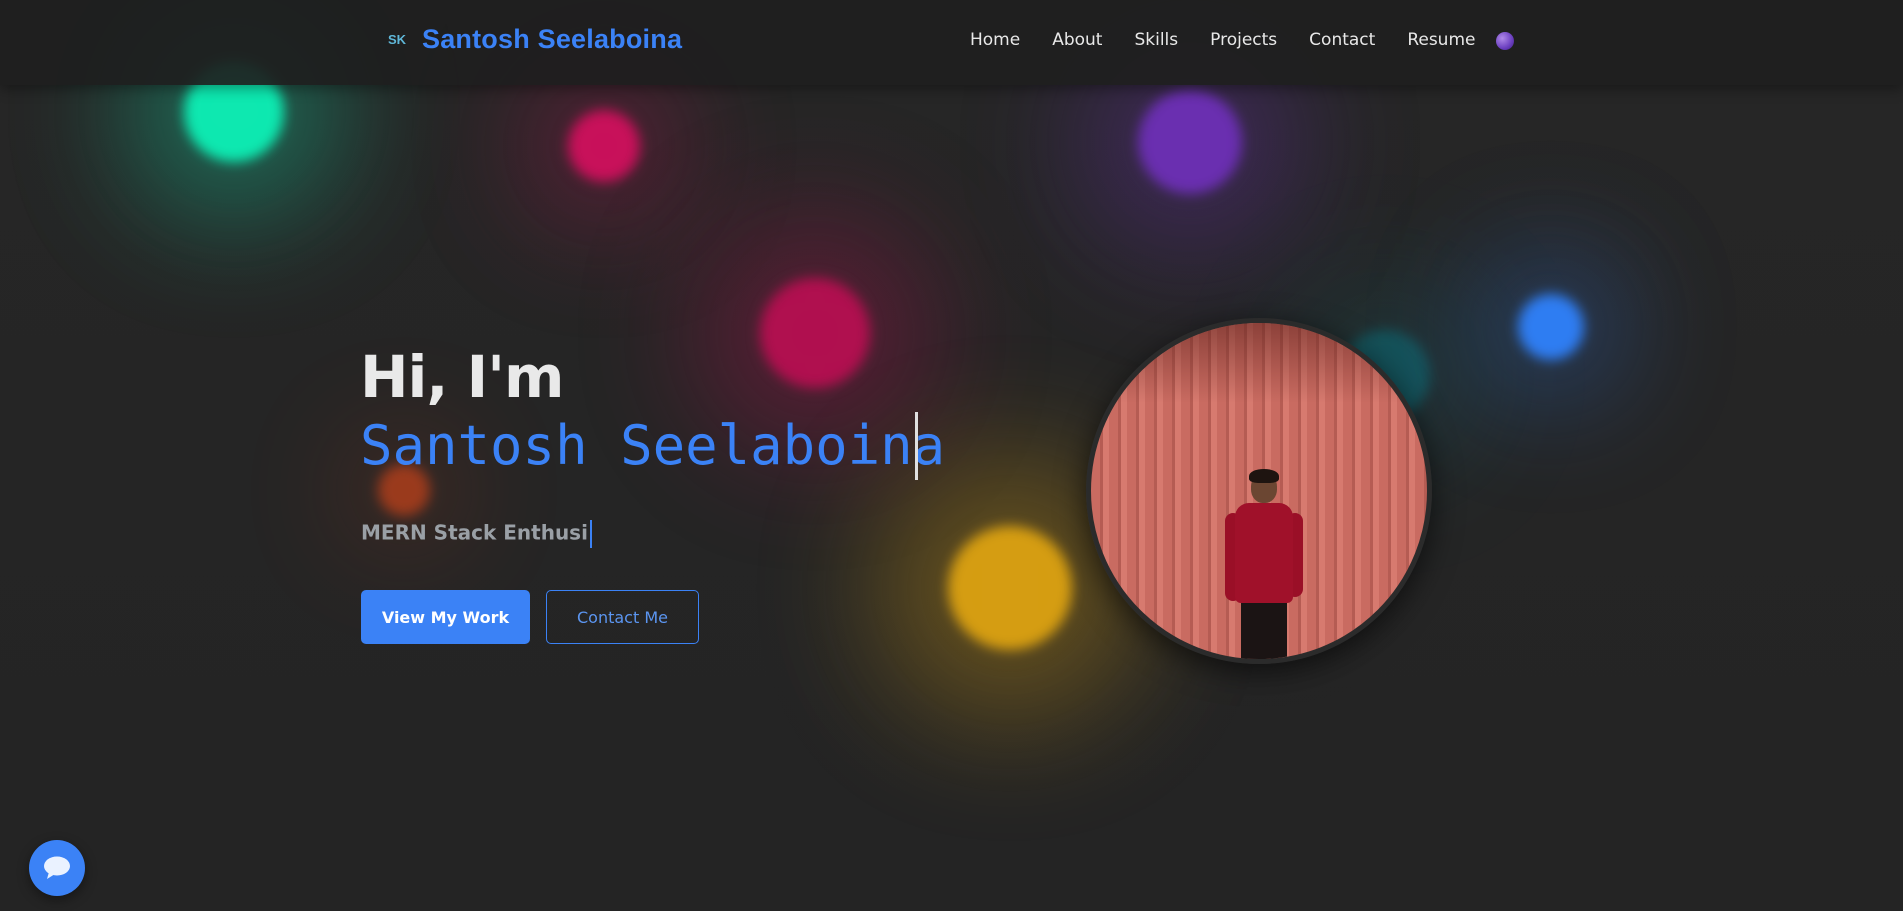 The height and width of the screenshot is (911, 1903). I want to click on nav-link-skills: Skills, so click(1156, 40).